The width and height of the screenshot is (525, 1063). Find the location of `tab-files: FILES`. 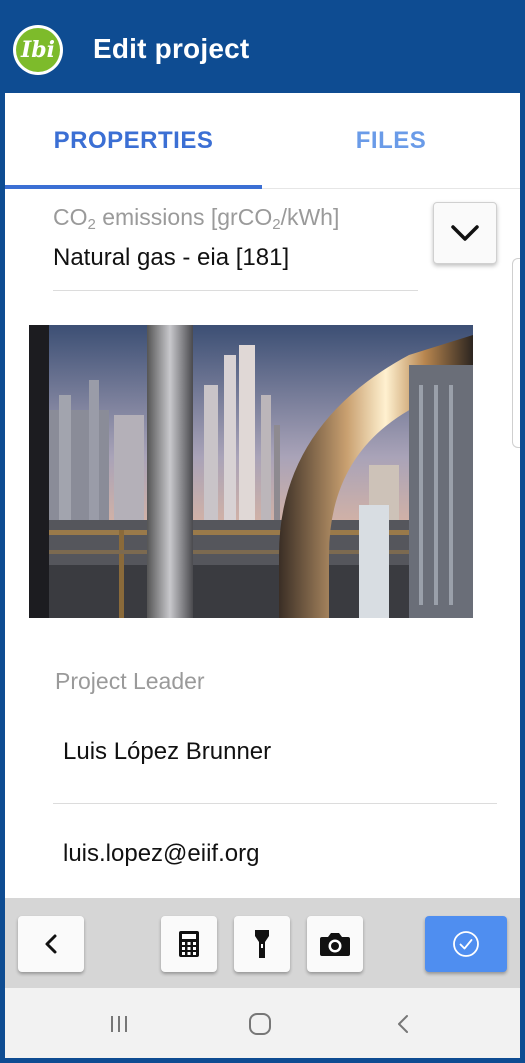

tab-files: FILES is located at coordinates (391, 141).